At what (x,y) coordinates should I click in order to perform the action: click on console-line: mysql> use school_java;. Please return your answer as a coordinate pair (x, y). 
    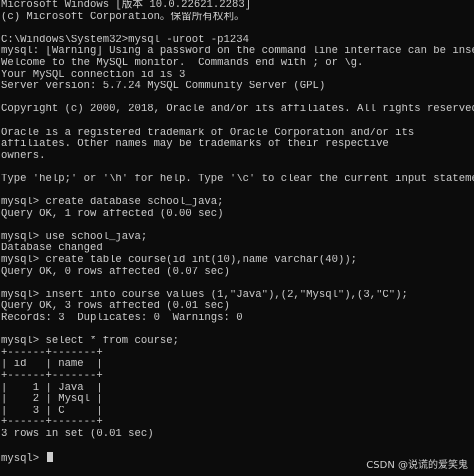
    Looking at the image, I should click on (74, 237).